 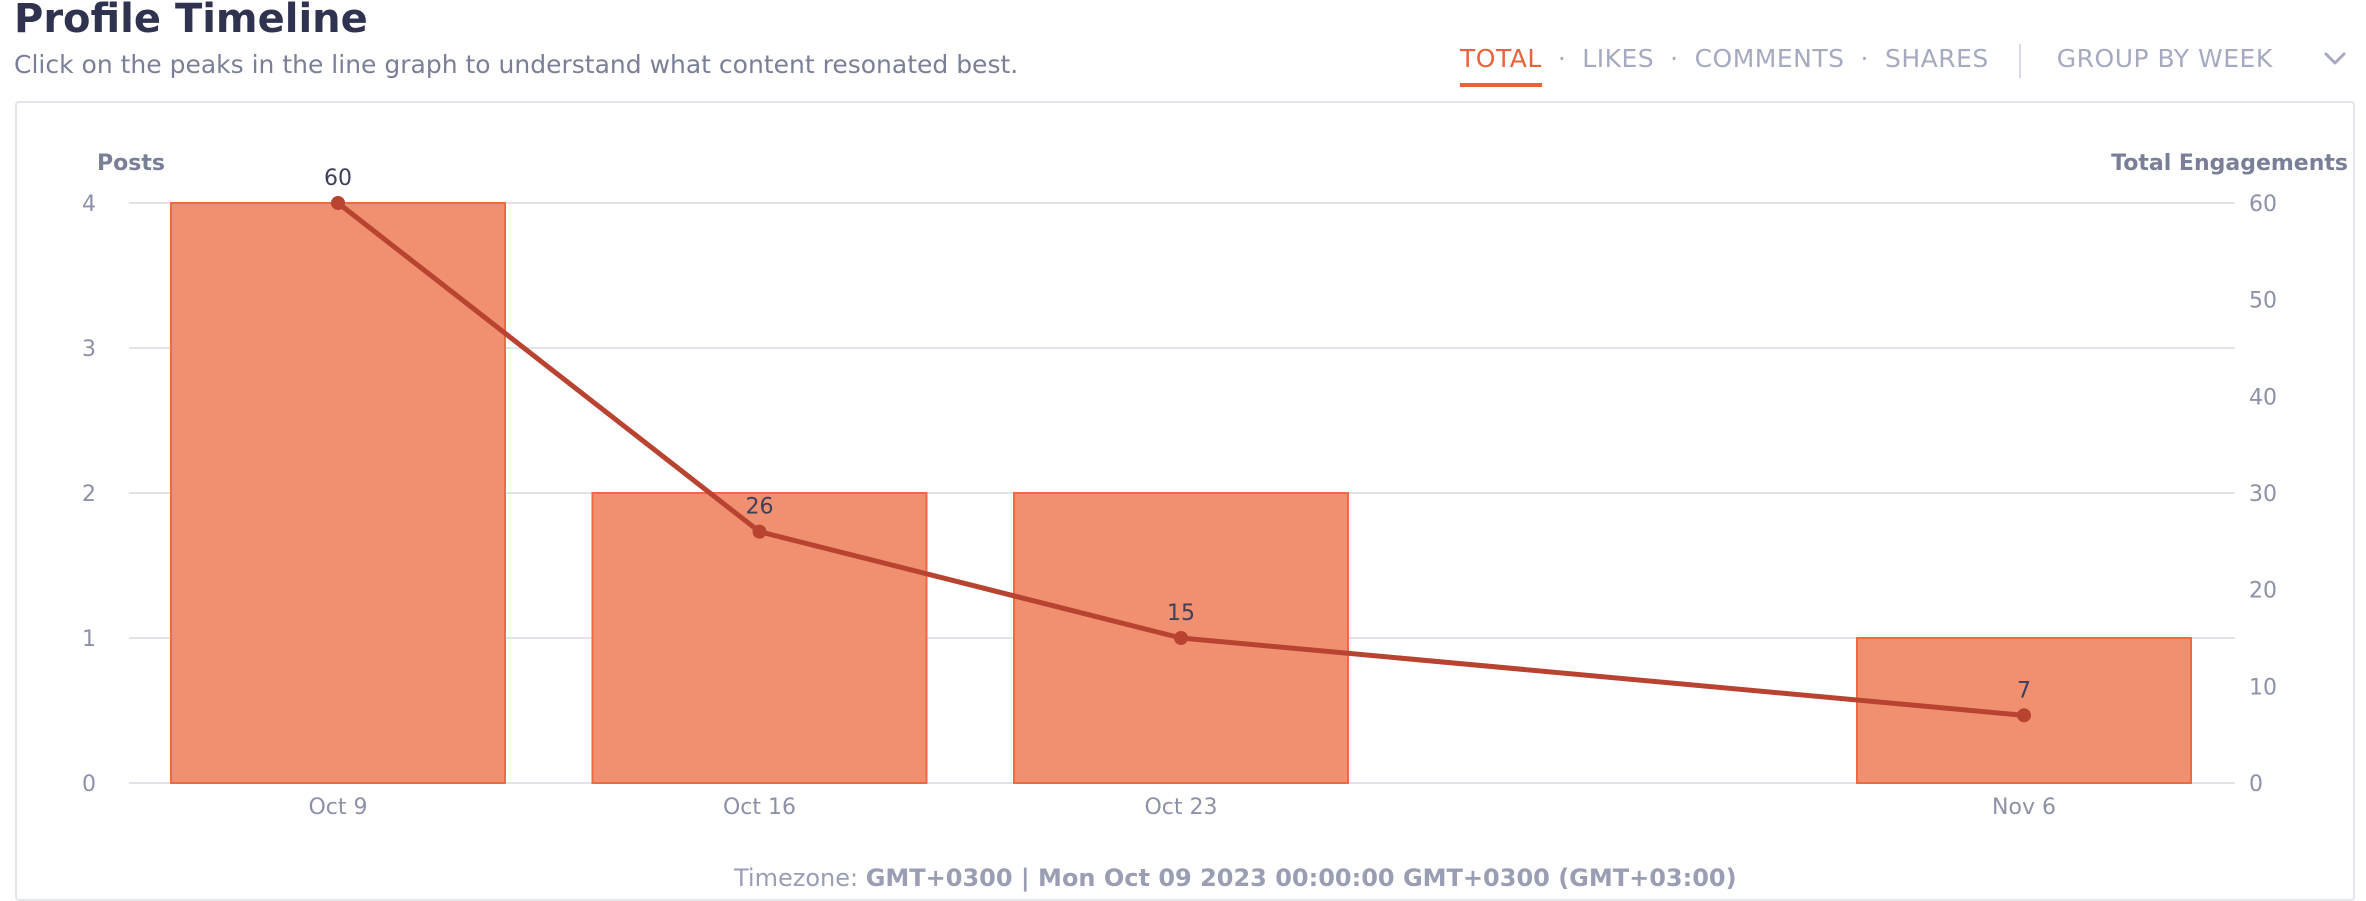 I want to click on tab-total: TOTAL, so click(x=1501, y=65).